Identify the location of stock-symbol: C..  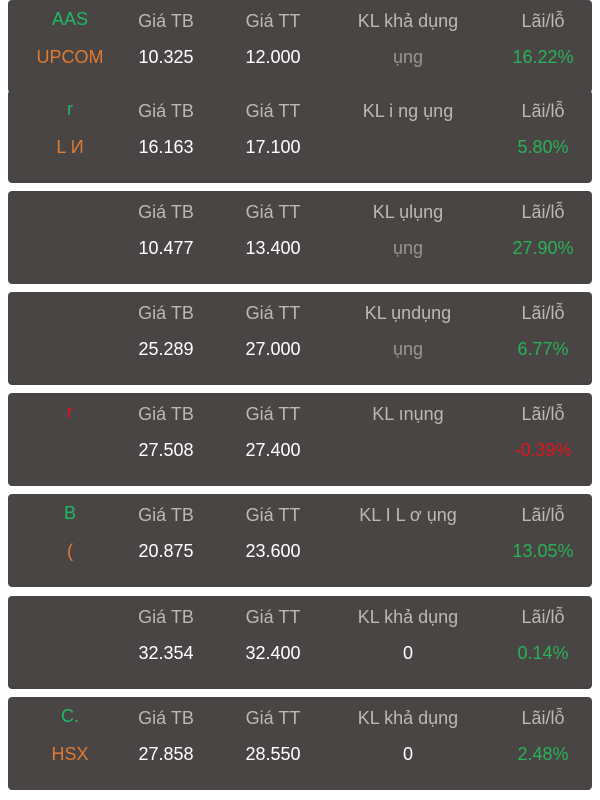
(70, 716).